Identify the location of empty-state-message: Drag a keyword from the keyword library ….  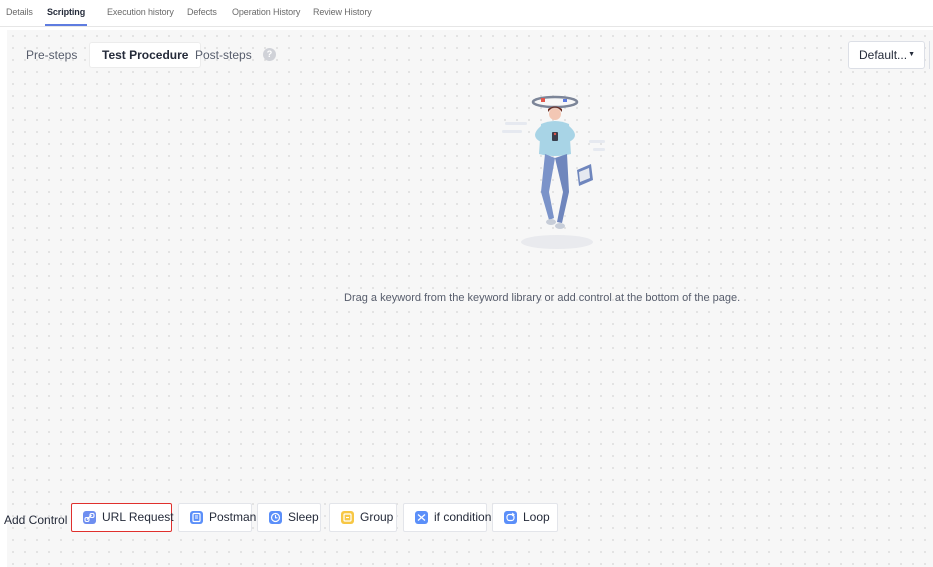
(542, 298).